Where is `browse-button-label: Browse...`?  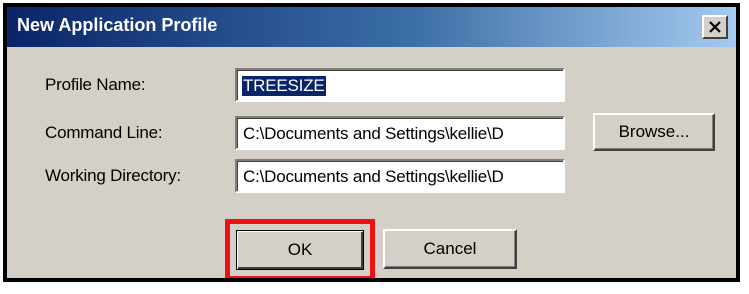
browse-button-label: Browse... is located at coordinates (654, 131).